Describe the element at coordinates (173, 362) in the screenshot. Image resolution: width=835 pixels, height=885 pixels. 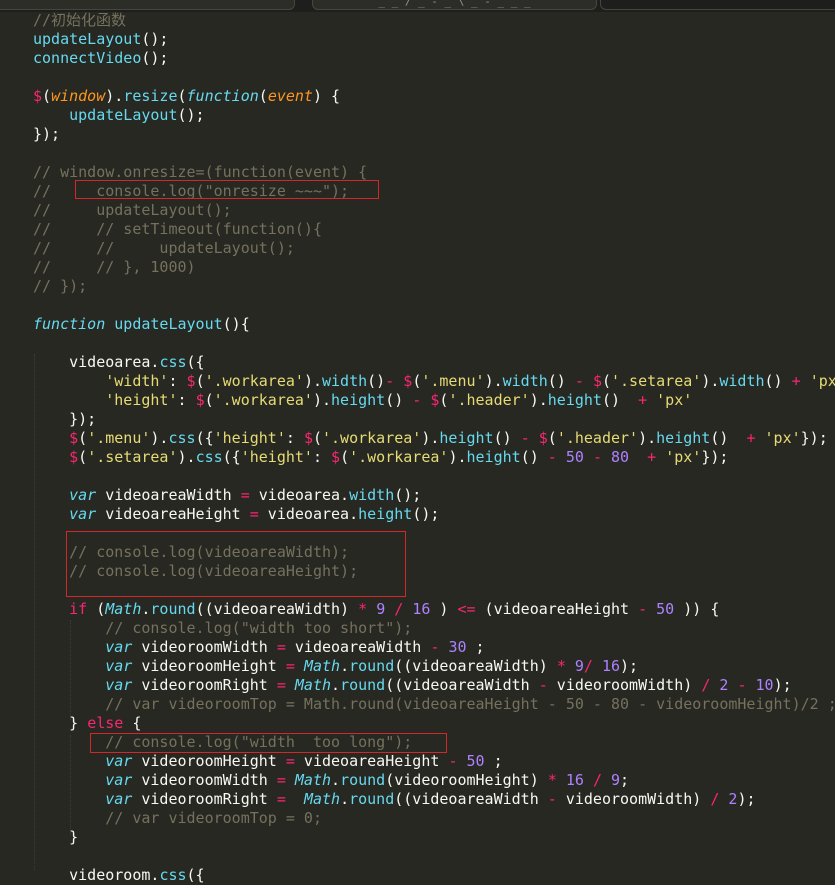
I see `code-token-identifier: css` at that location.